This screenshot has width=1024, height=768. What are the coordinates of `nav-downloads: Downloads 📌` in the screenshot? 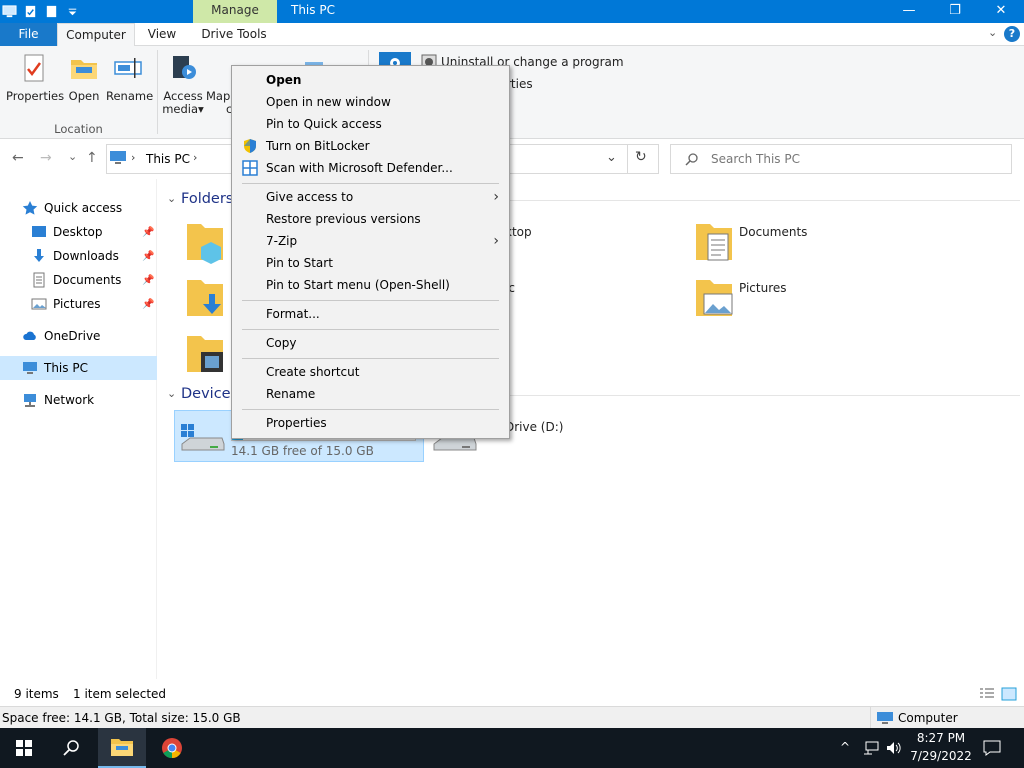 It's located at (78, 256).